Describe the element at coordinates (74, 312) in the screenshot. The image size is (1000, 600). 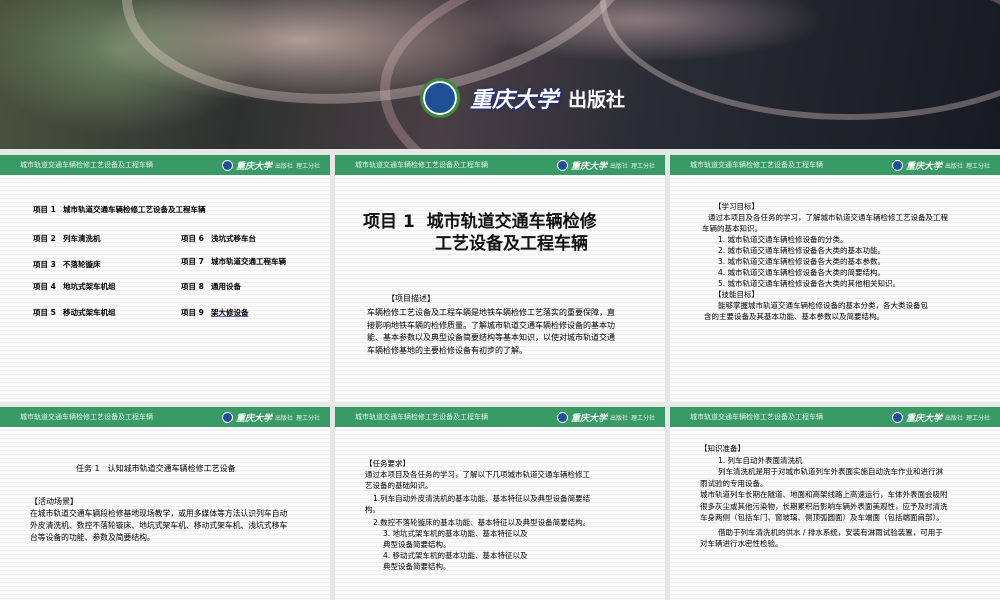
I see `project-item: 项目 5 移动式架车机组` at that location.